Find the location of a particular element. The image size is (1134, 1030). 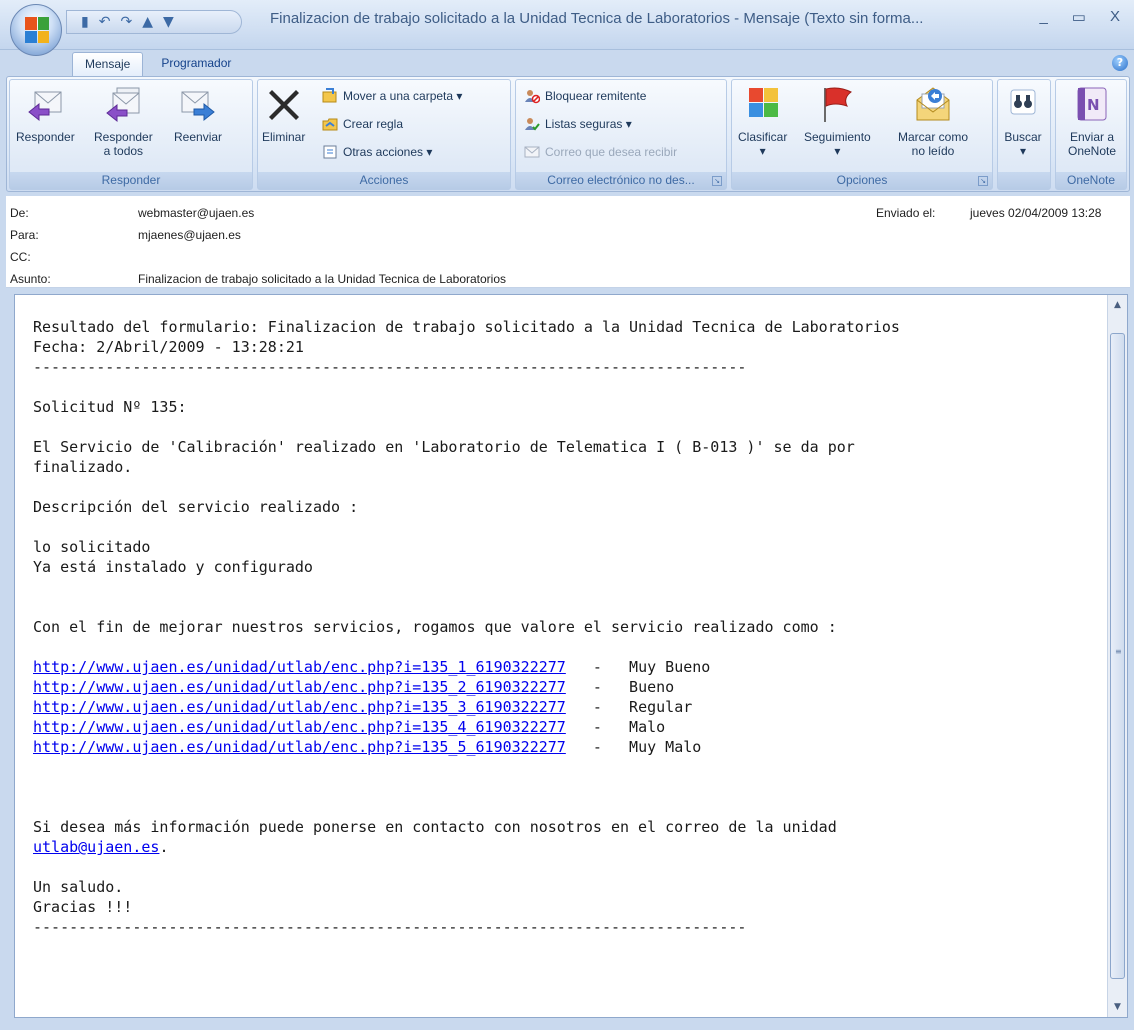

find-button: Buscar ▾ is located at coordinates (1023, 121).